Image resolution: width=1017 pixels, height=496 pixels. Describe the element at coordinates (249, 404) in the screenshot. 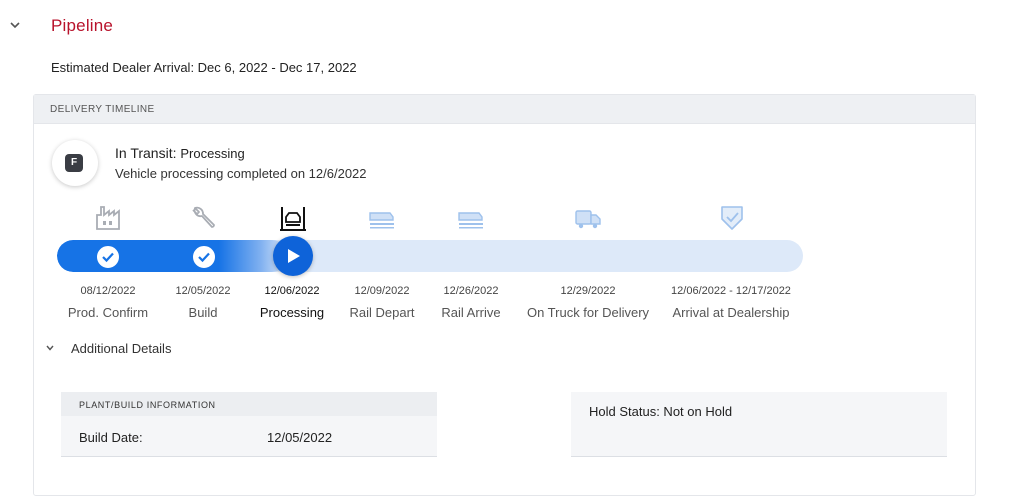

I see `plant-build-header: PLANT/BUILD INFORMATION` at that location.